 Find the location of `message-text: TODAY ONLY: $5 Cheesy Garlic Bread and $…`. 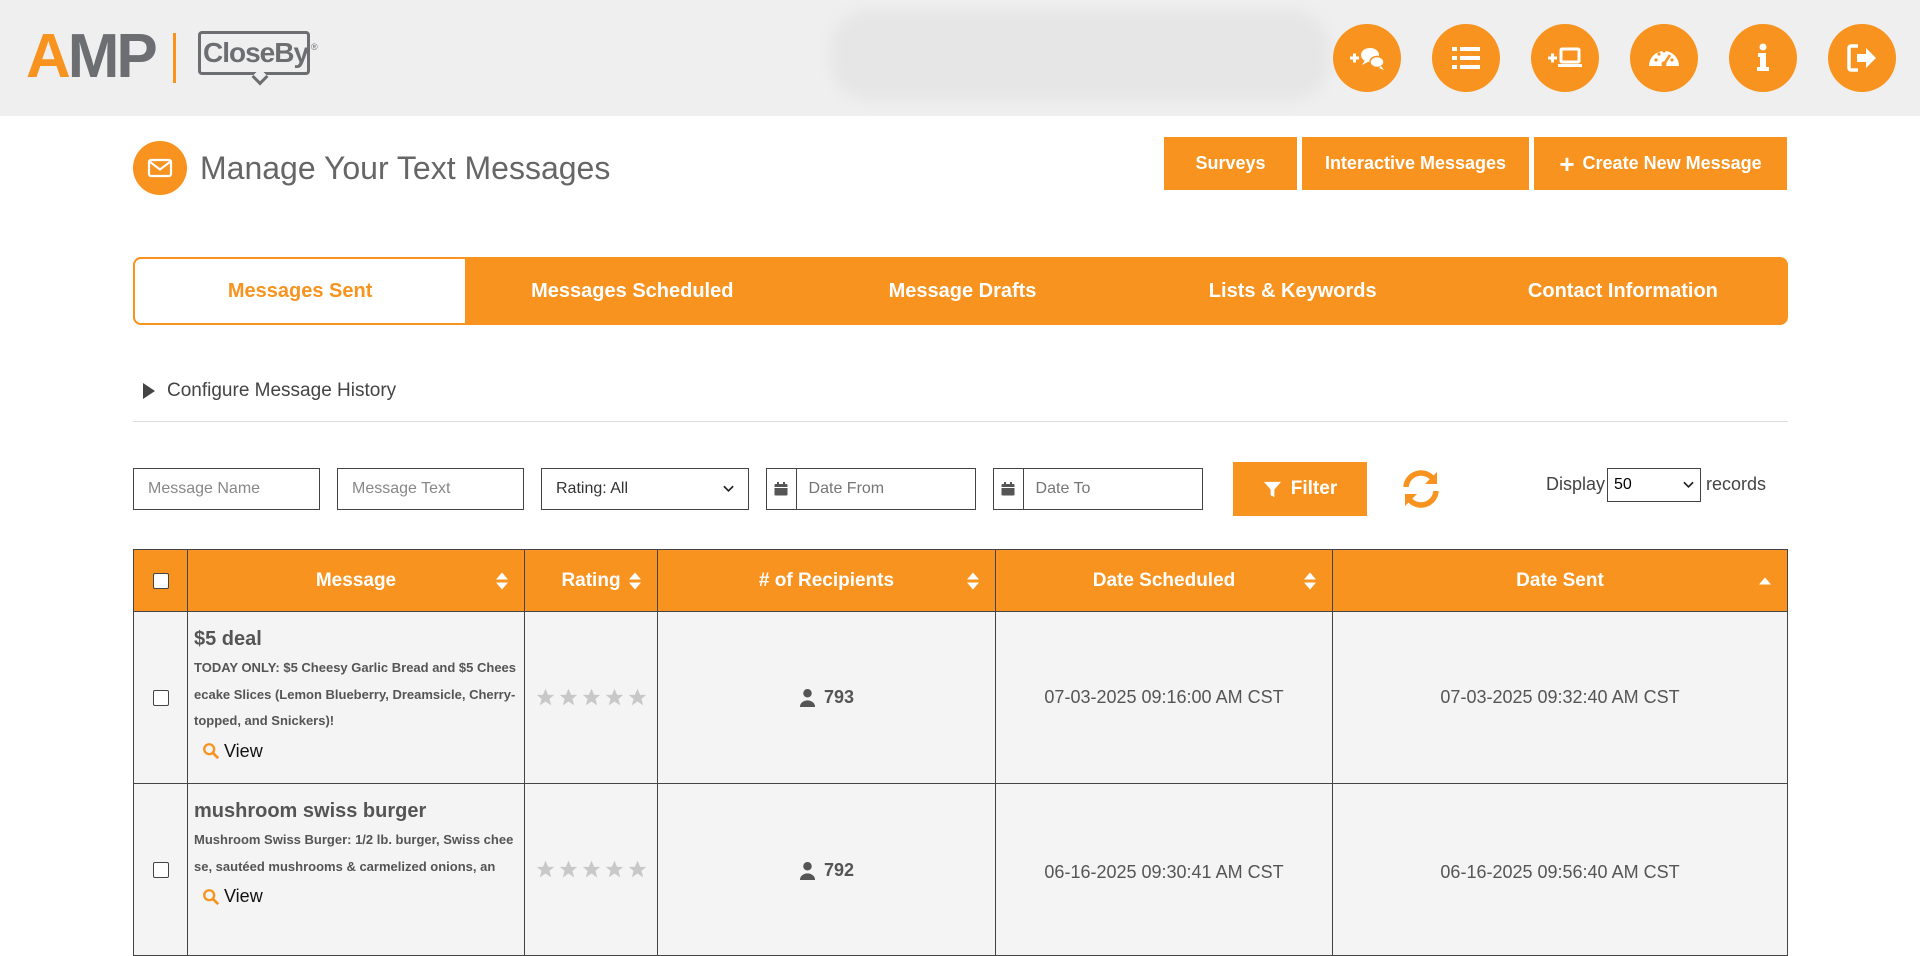

message-text: TODAY ONLY: $5 Cheesy Garlic Bread and $… is located at coordinates (355, 694).